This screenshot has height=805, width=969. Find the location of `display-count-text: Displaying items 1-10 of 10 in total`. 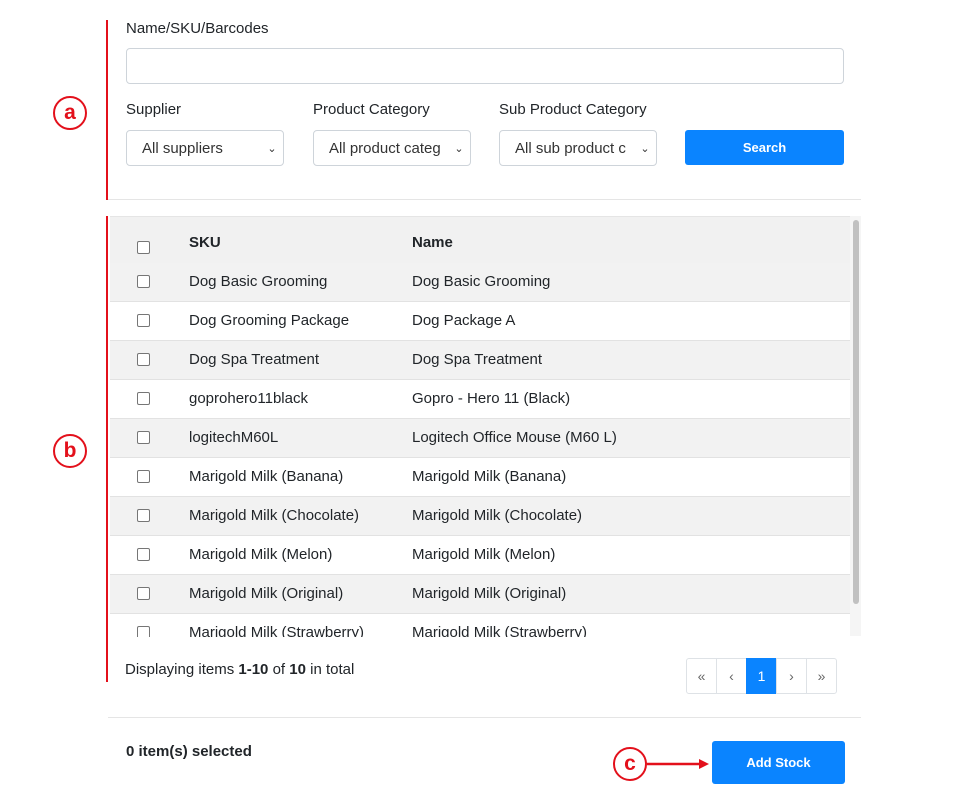

display-count-text: Displaying items 1-10 of 10 in total is located at coordinates (239, 669).